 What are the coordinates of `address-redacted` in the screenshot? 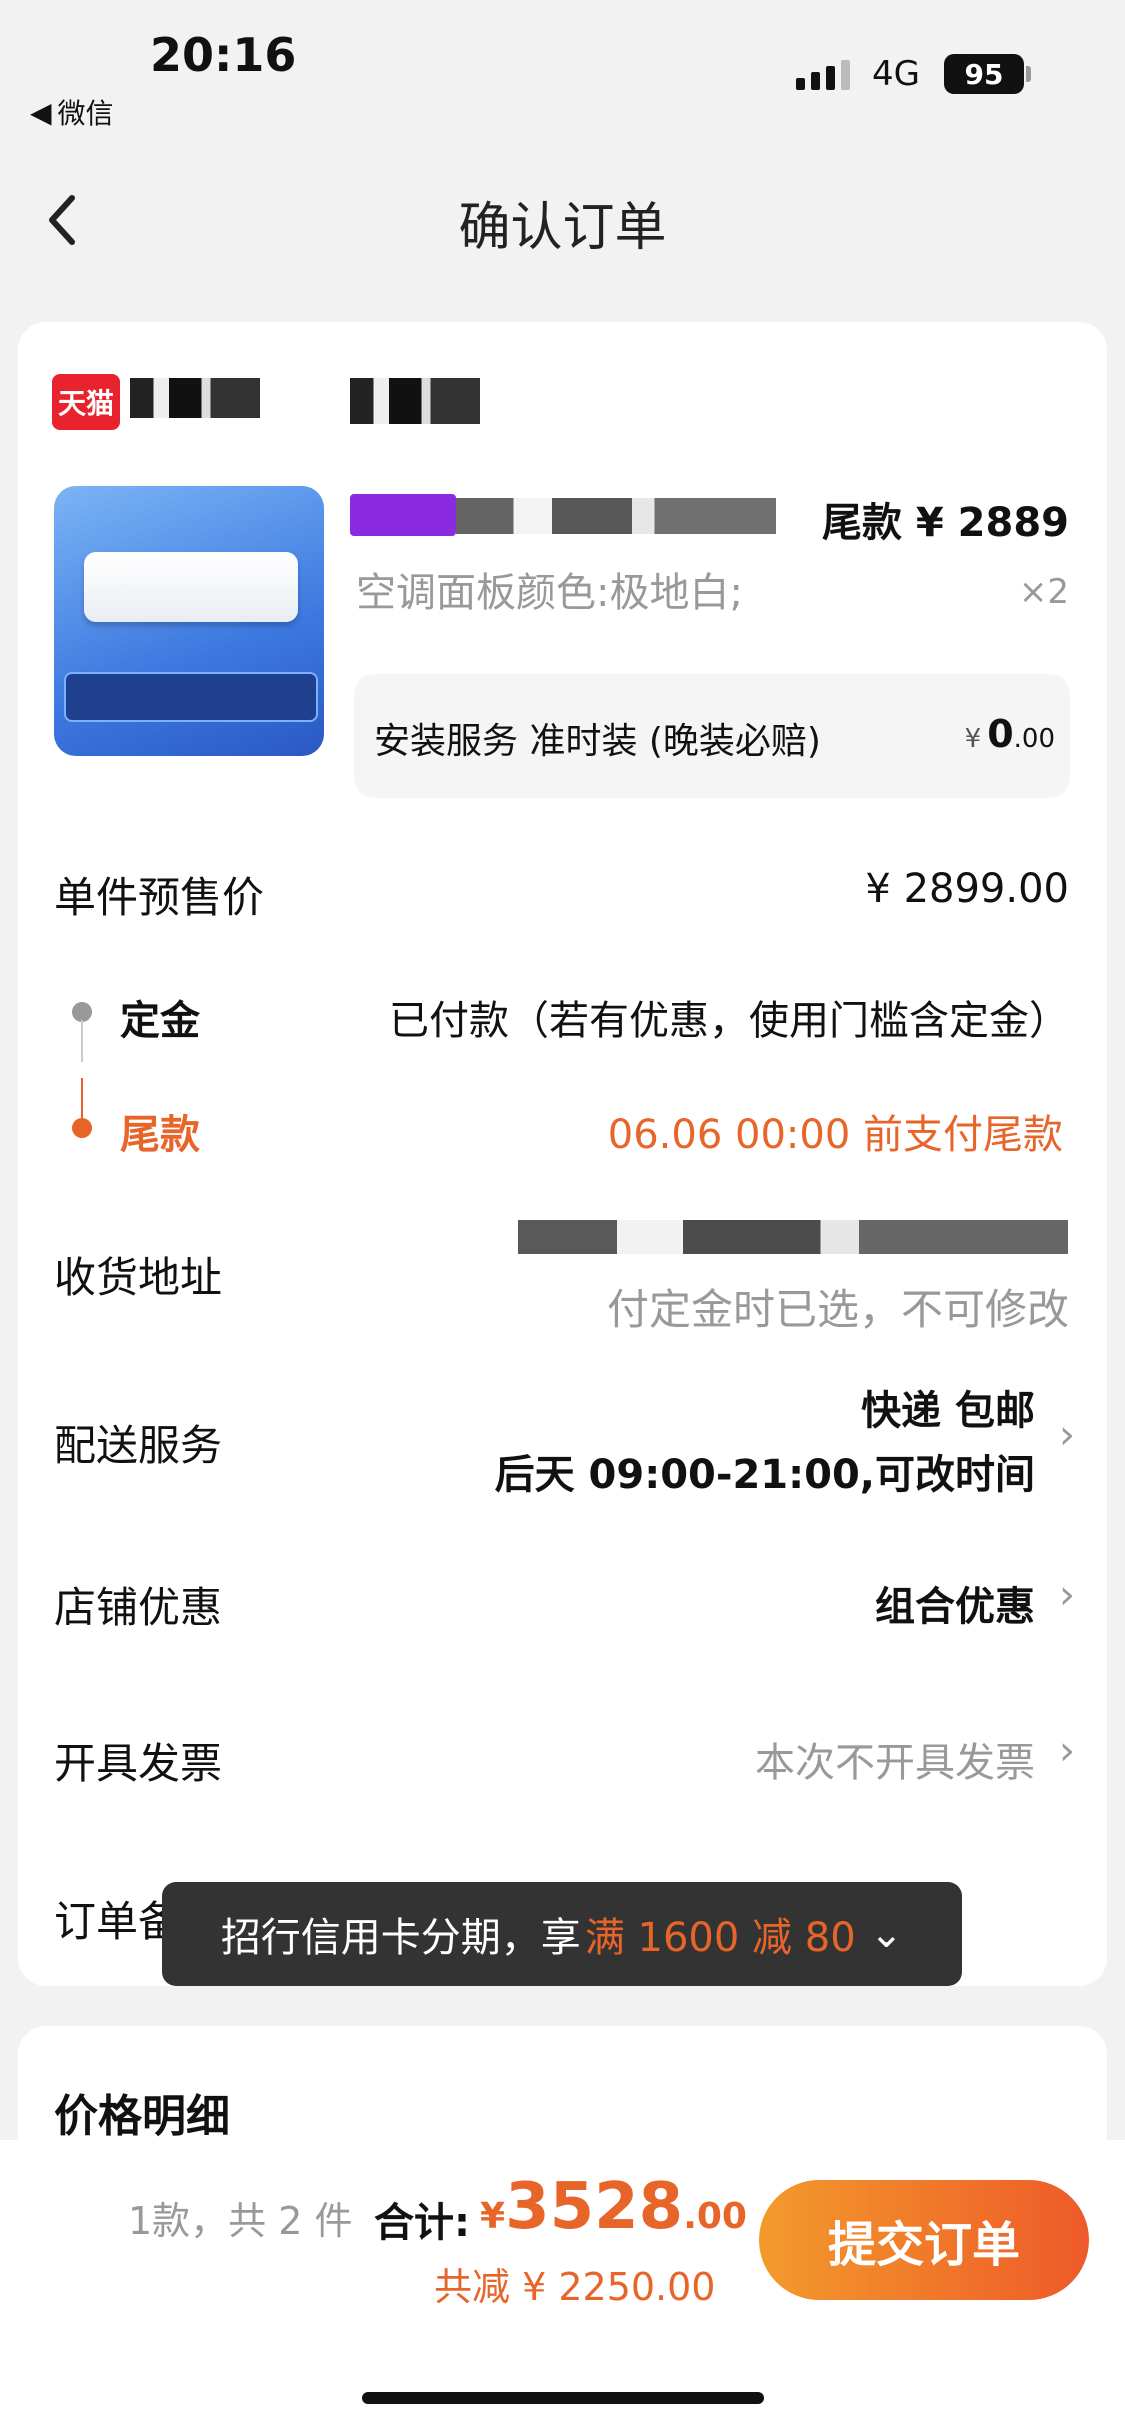 It's located at (793, 1237).